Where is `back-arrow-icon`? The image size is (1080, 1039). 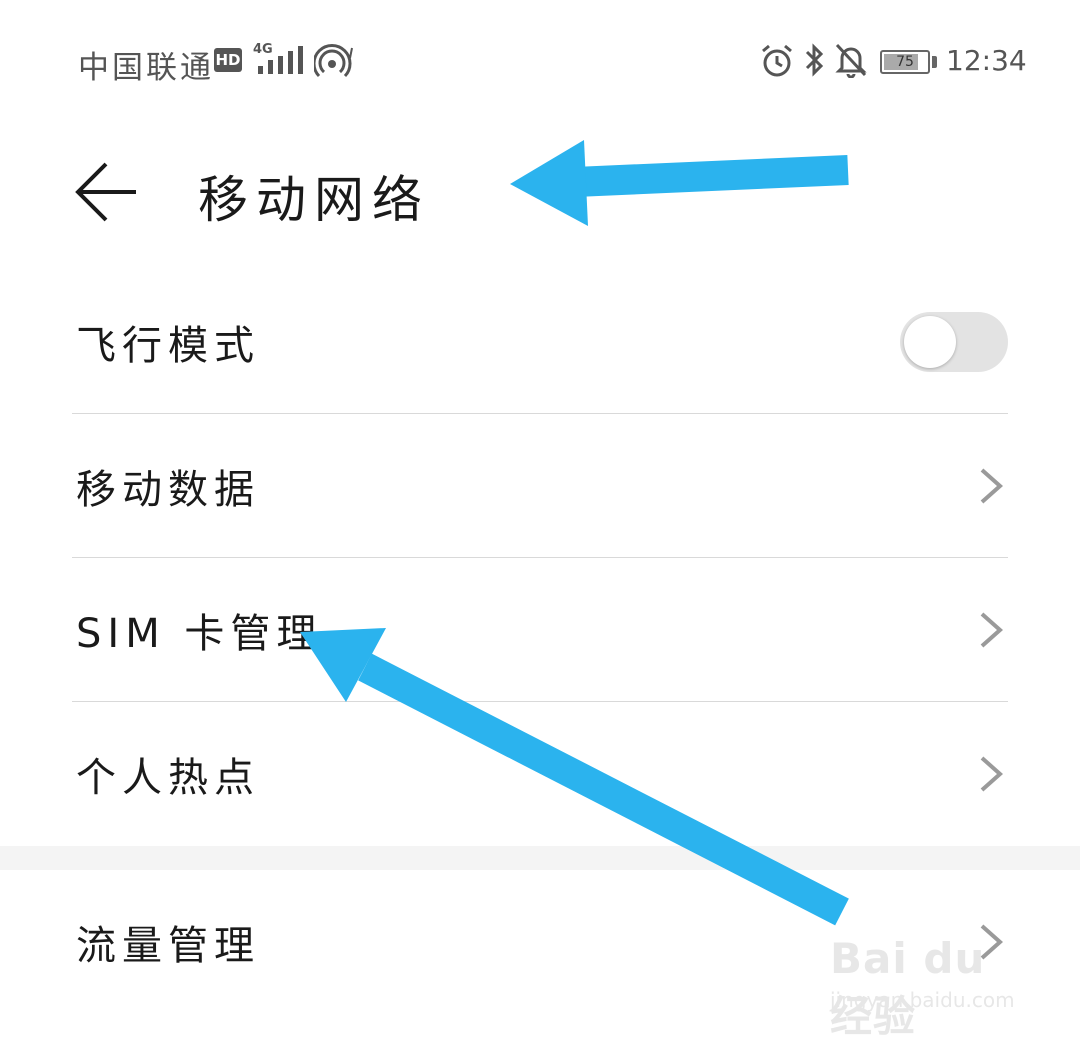 back-arrow-icon is located at coordinates (105, 192).